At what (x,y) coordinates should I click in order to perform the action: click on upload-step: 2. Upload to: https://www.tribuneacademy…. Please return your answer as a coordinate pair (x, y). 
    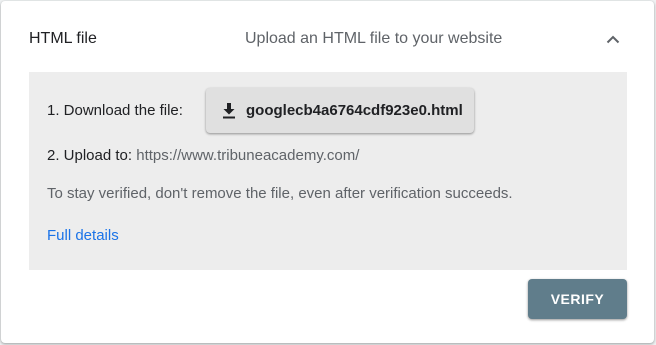
    Looking at the image, I should click on (203, 156).